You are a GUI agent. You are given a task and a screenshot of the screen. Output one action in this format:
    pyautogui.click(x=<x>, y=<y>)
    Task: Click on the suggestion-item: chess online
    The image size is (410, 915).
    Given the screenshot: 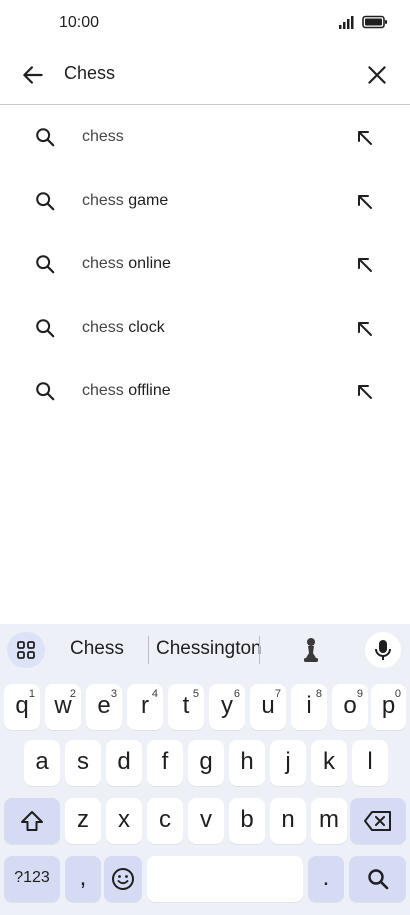 What is the action you would take?
    pyautogui.click(x=205, y=265)
    